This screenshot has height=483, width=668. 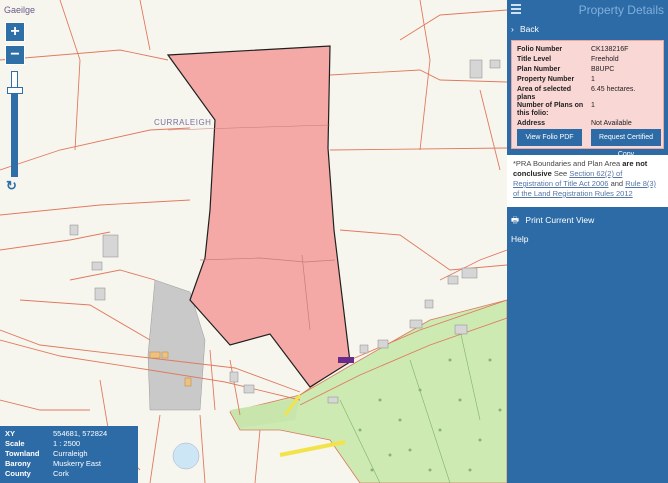 What do you see at coordinates (15, 32) in the screenshot?
I see `zoom-in-button: +` at bounding box center [15, 32].